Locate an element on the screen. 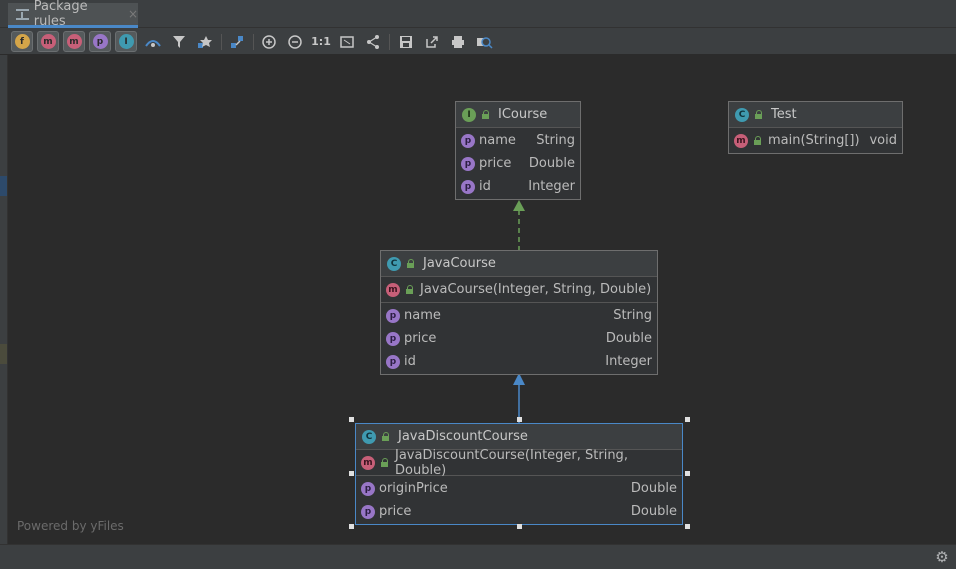 The image size is (956, 569). close-icon: × is located at coordinates (133, 14).